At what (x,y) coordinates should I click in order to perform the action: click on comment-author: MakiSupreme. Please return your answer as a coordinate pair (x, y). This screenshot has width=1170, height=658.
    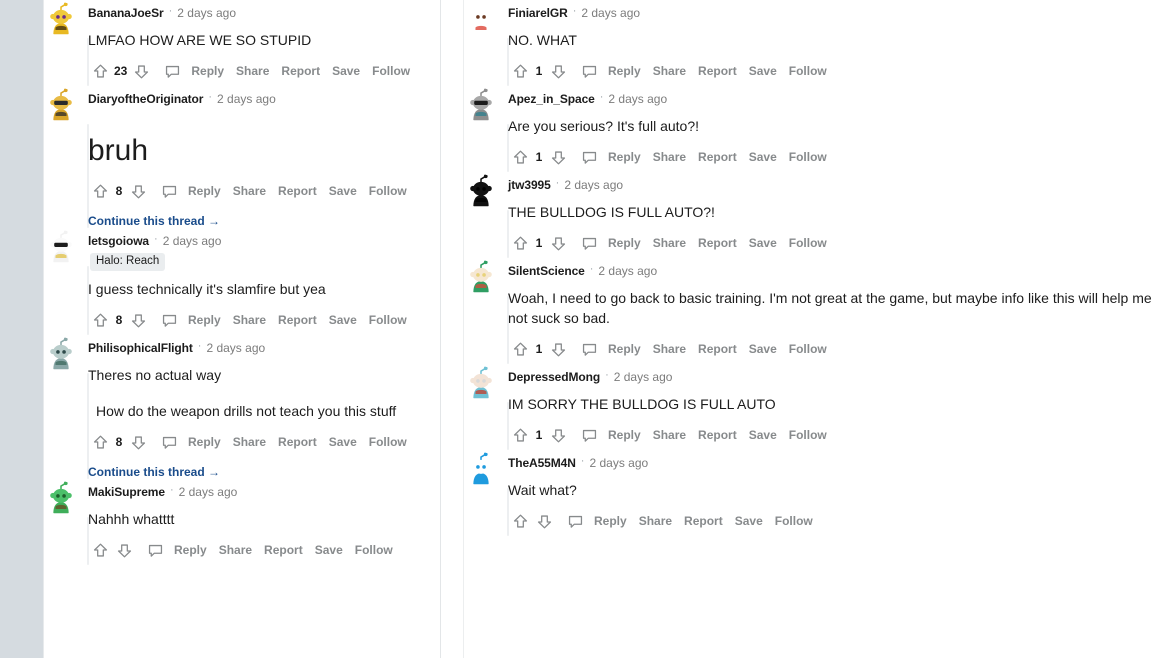
    Looking at the image, I should click on (126, 492).